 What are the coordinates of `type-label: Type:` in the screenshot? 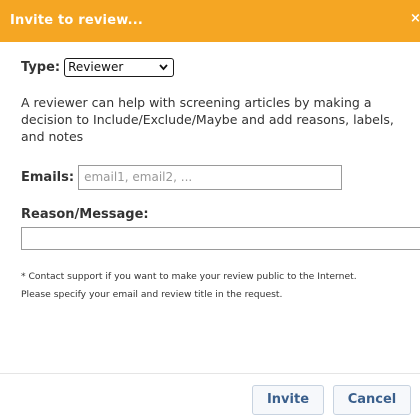 It's located at (41, 67).